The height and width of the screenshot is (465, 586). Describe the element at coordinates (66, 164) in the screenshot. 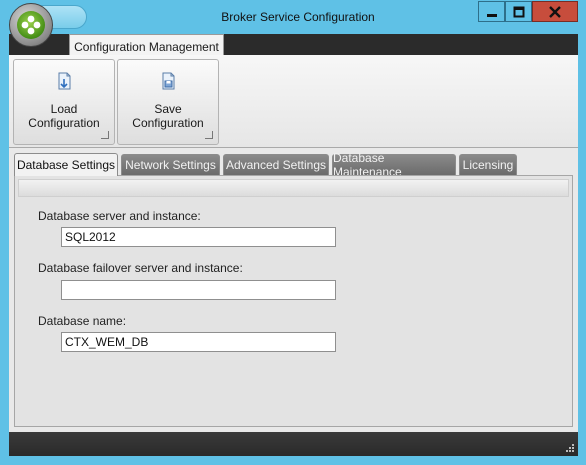

I see `tab-database-settings: Database Settings` at that location.